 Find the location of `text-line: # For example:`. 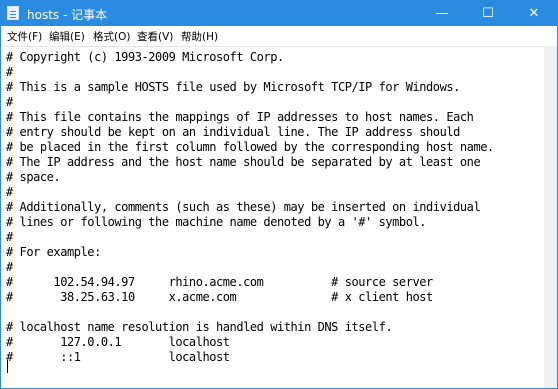

text-line: # For example: is located at coordinates (53, 252).